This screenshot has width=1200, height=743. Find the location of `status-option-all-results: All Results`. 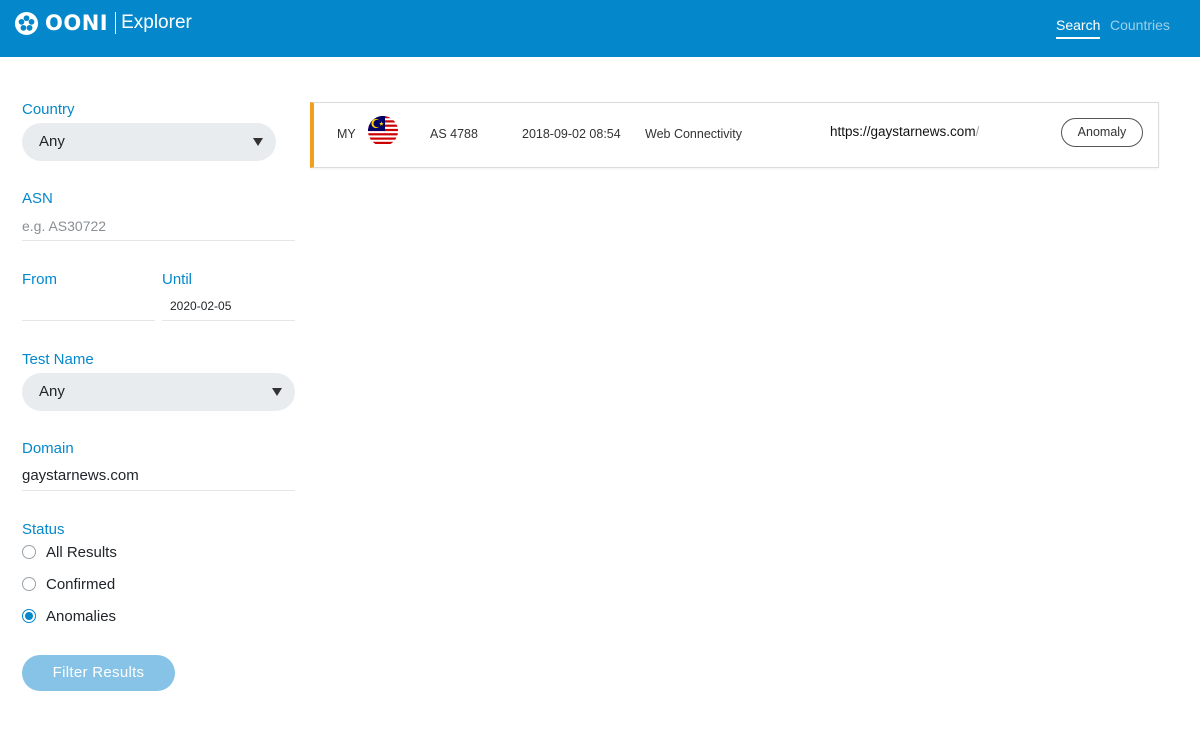

status-option-all-results: All Results is located at coordinates (69, 552).